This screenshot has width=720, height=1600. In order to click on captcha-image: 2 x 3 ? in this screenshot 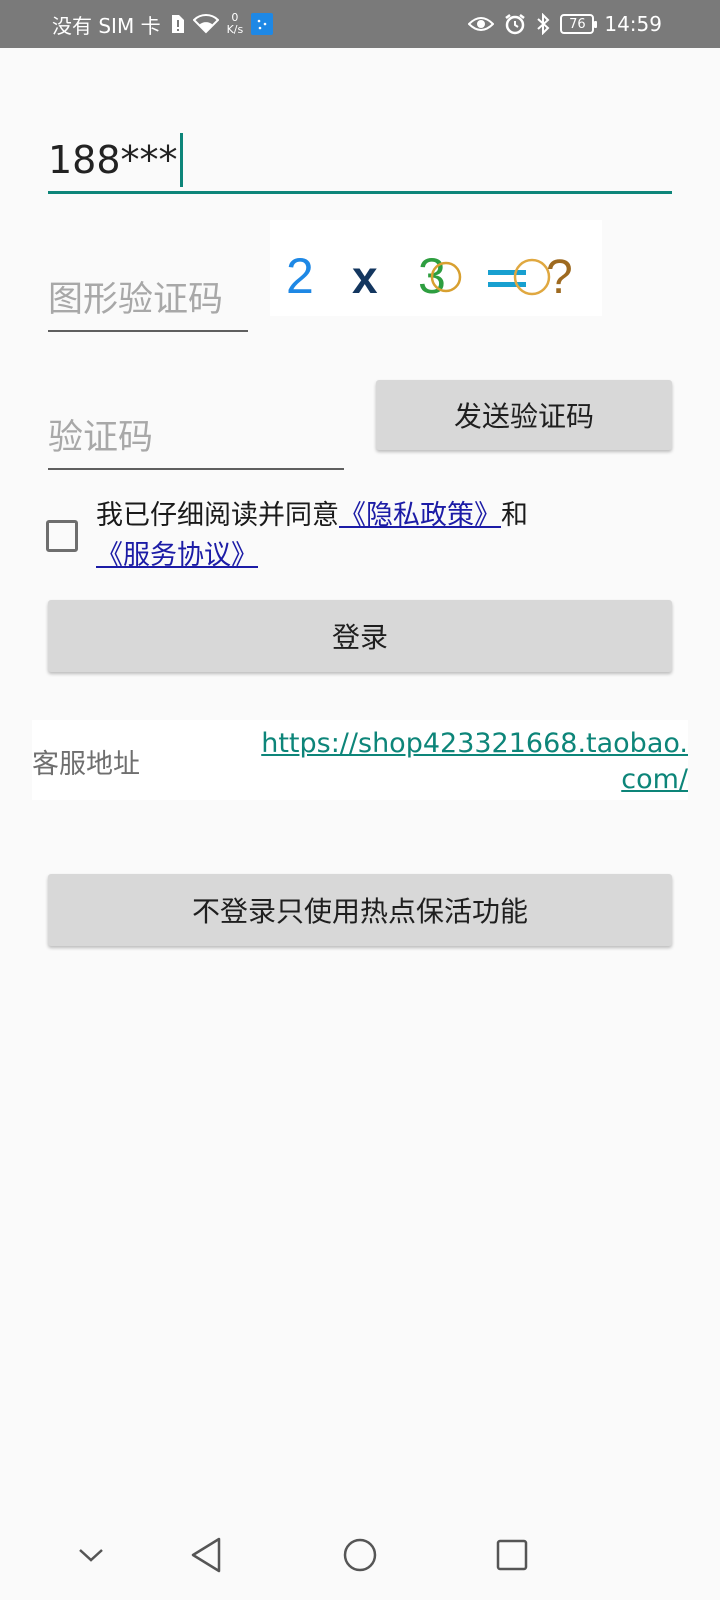, I will do `click(436, 268)`.